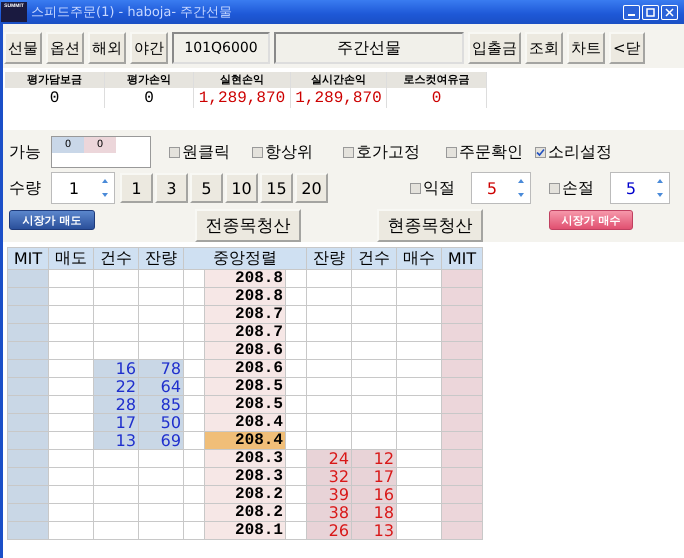 The width and height of the screenshot is (684, 558). Describe the element at coordinates (242, 98) in the screenshot. I see `summary-value: 1,289,870` at that location.